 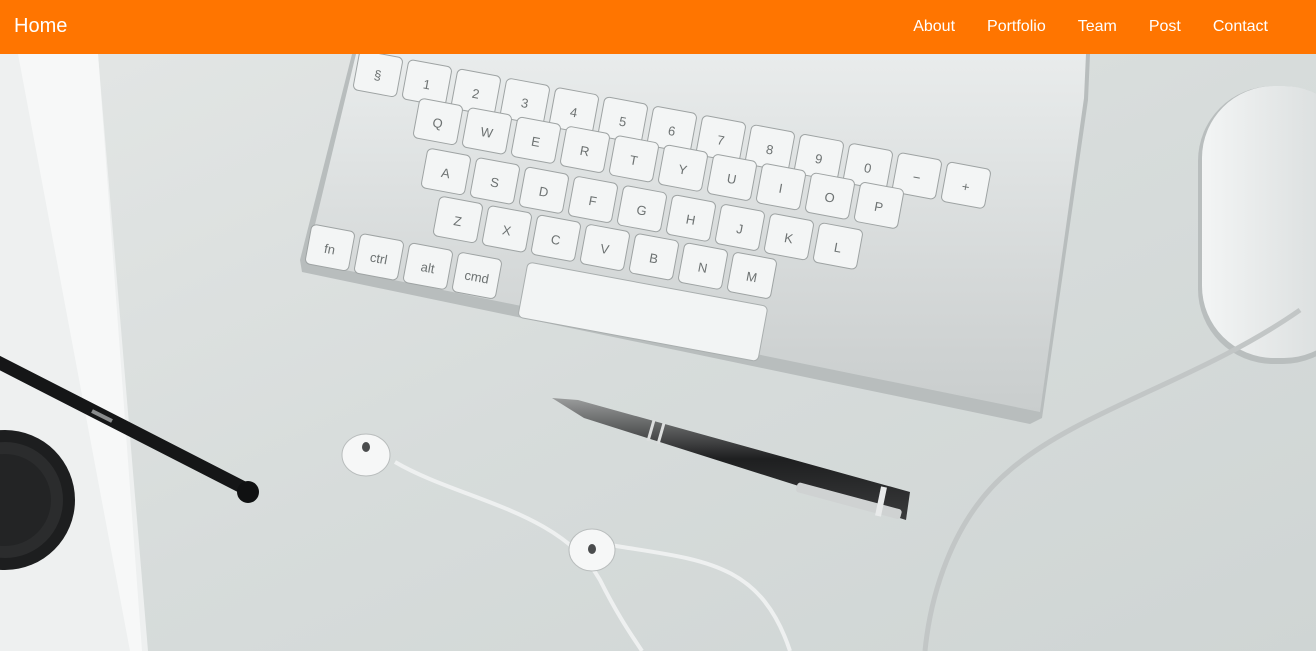 What do you see at coordinates (691, 218) in the screenshot?
I see `keyboard-key: H` at bounding box center [691, 218].